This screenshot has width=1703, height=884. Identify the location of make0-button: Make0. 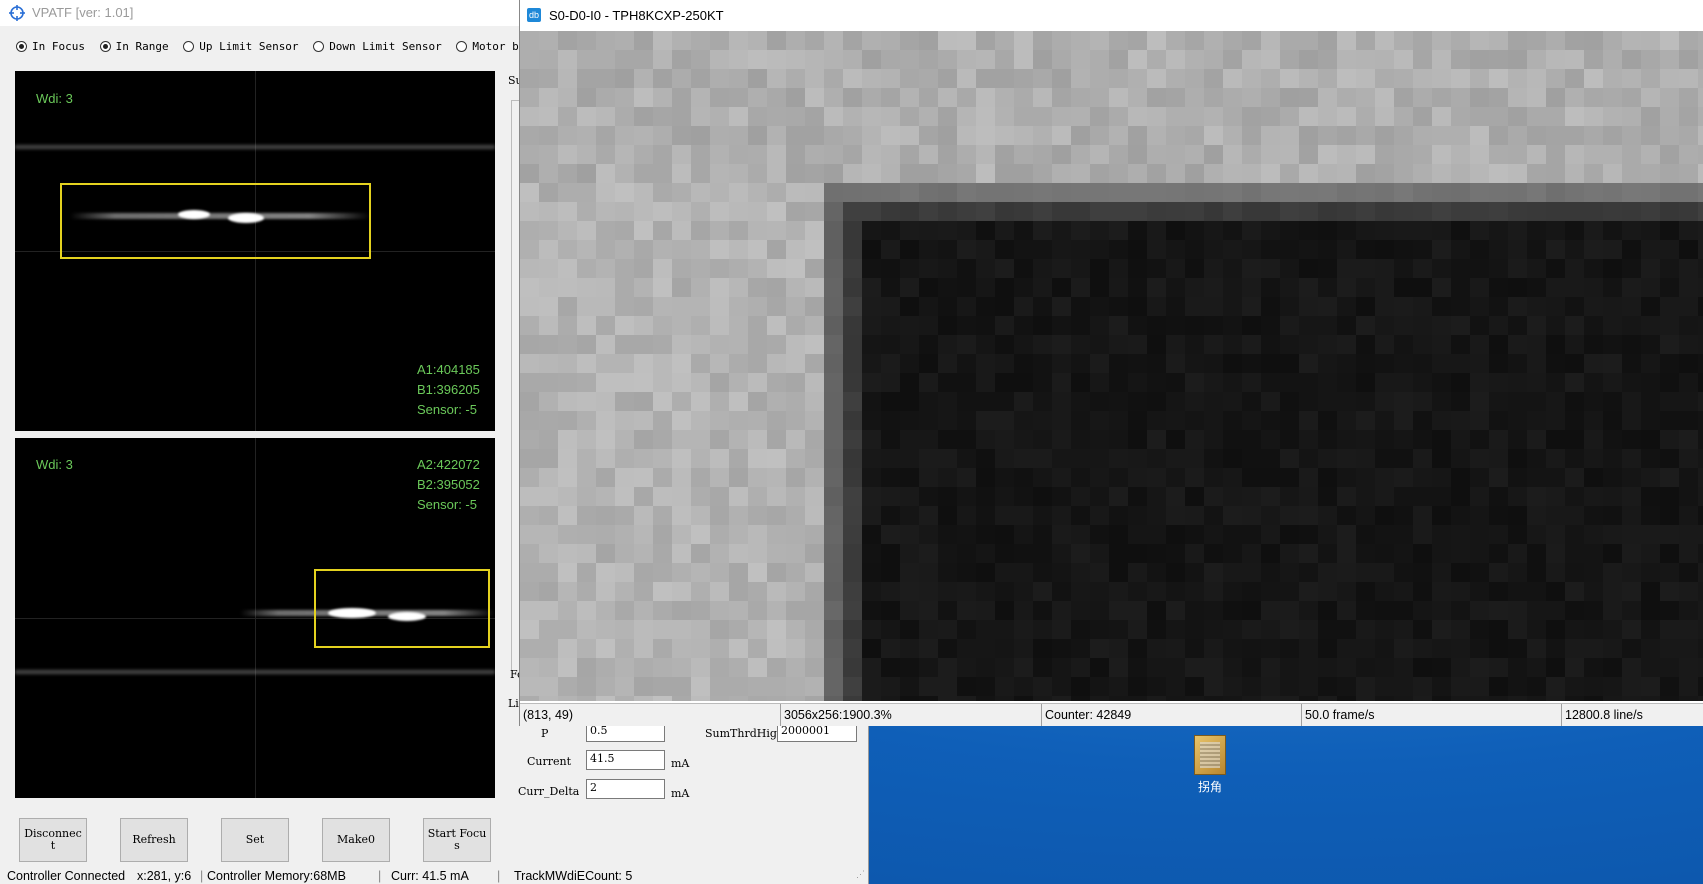
(356, 840).